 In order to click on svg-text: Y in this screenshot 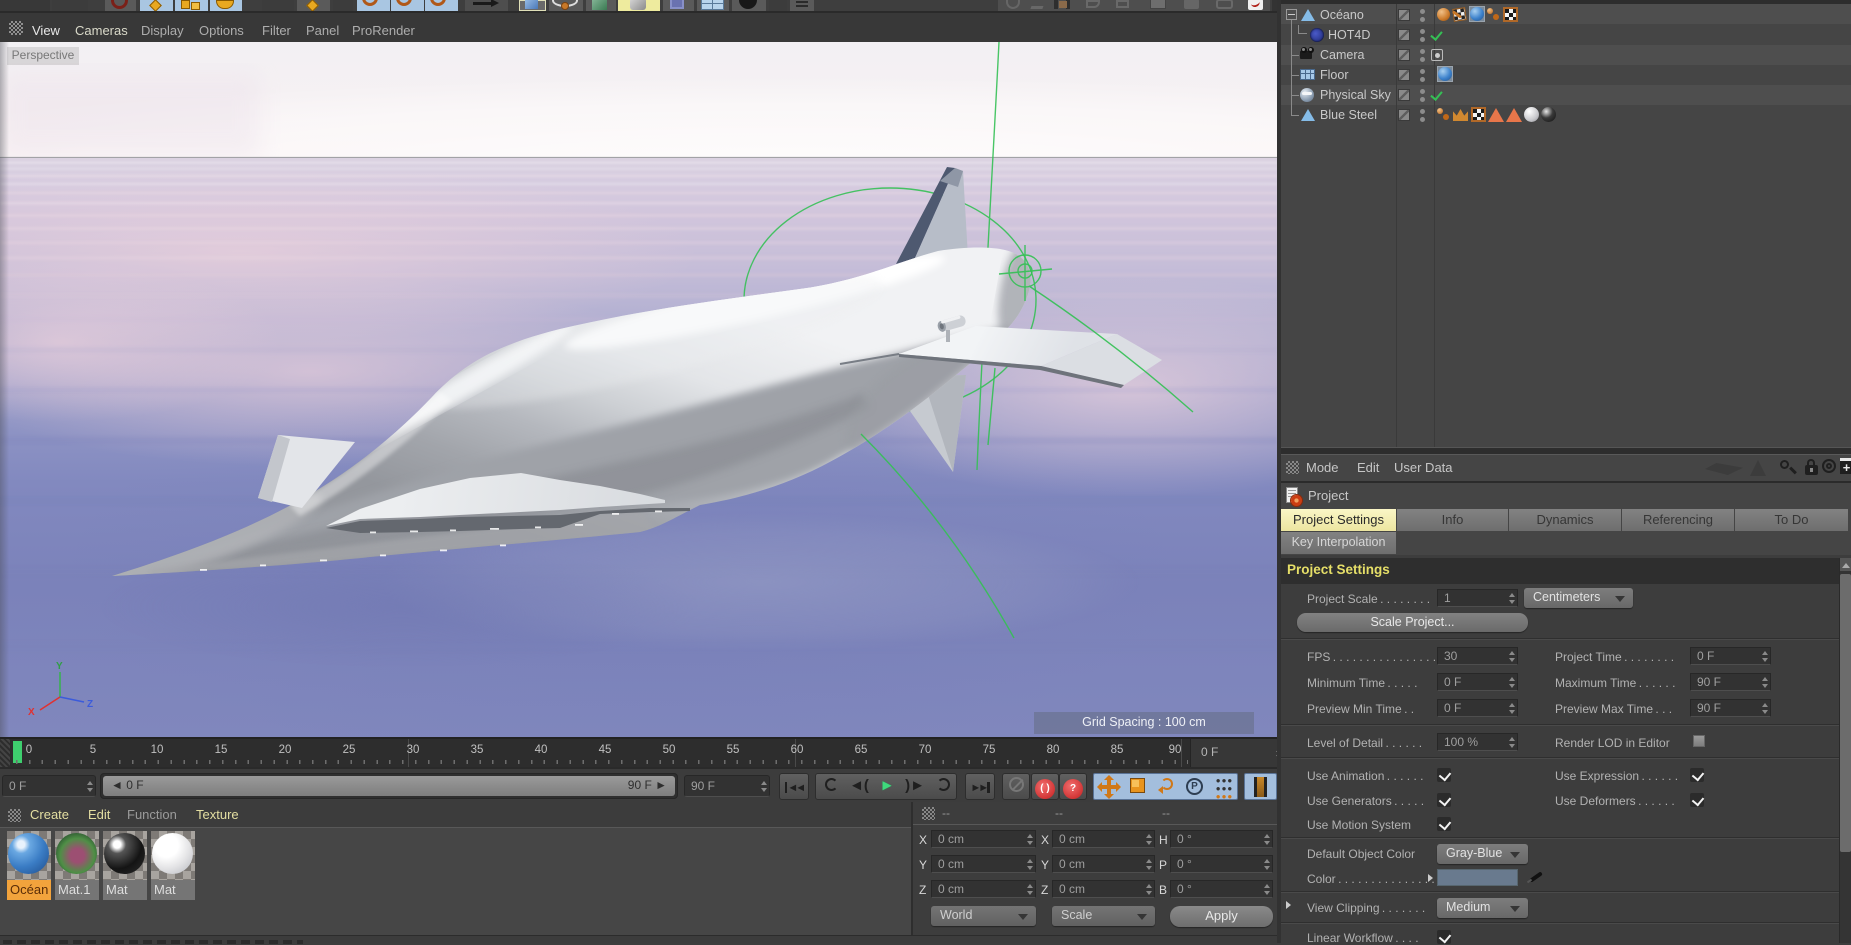, I will do `click(59, 666)`.